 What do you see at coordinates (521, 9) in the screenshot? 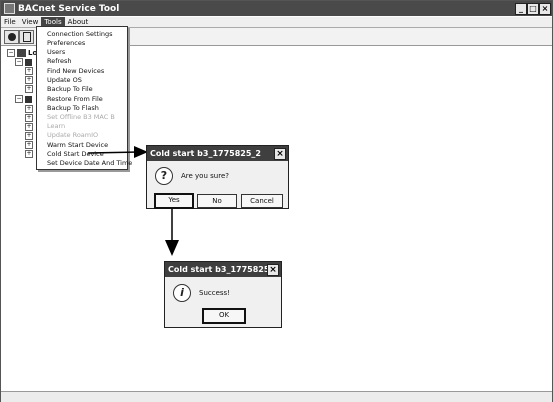
I see `minimize-button: _` at bounding box center [521, 9].